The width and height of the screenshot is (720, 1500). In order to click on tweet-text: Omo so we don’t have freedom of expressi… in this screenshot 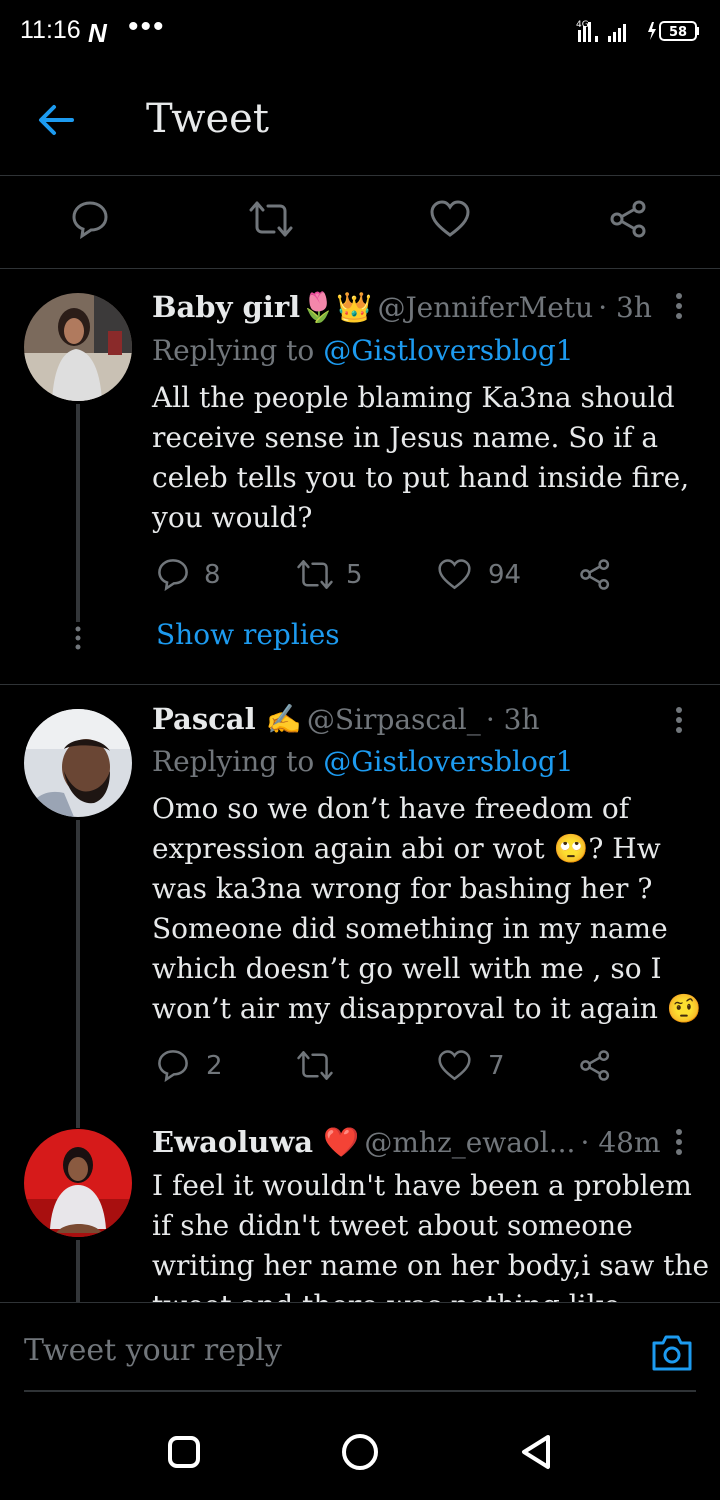, I will do `click(432, 909)`.